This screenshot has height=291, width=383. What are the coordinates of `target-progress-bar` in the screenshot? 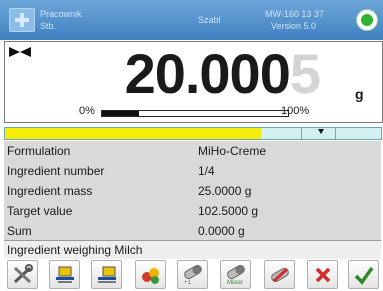 It's located at (193, 133).